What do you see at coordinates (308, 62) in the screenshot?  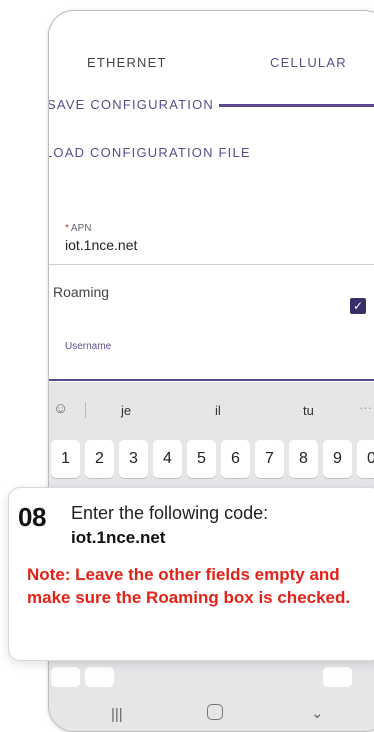 I see `tab-cellular: CELLULAR` at bounding box center [308, 62].